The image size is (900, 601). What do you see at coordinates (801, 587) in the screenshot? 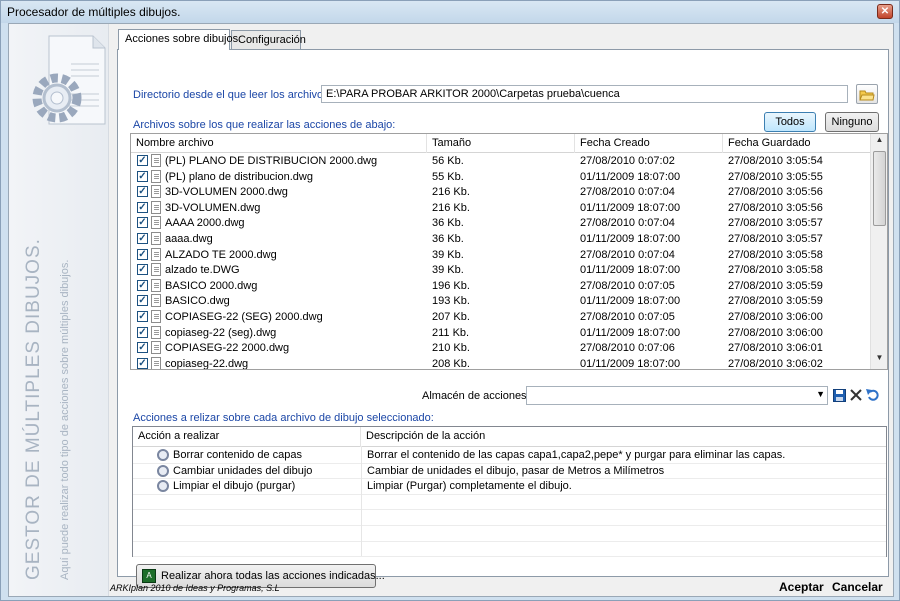
I see `accept-button: Aceptar` at bounding box center [801, 587].